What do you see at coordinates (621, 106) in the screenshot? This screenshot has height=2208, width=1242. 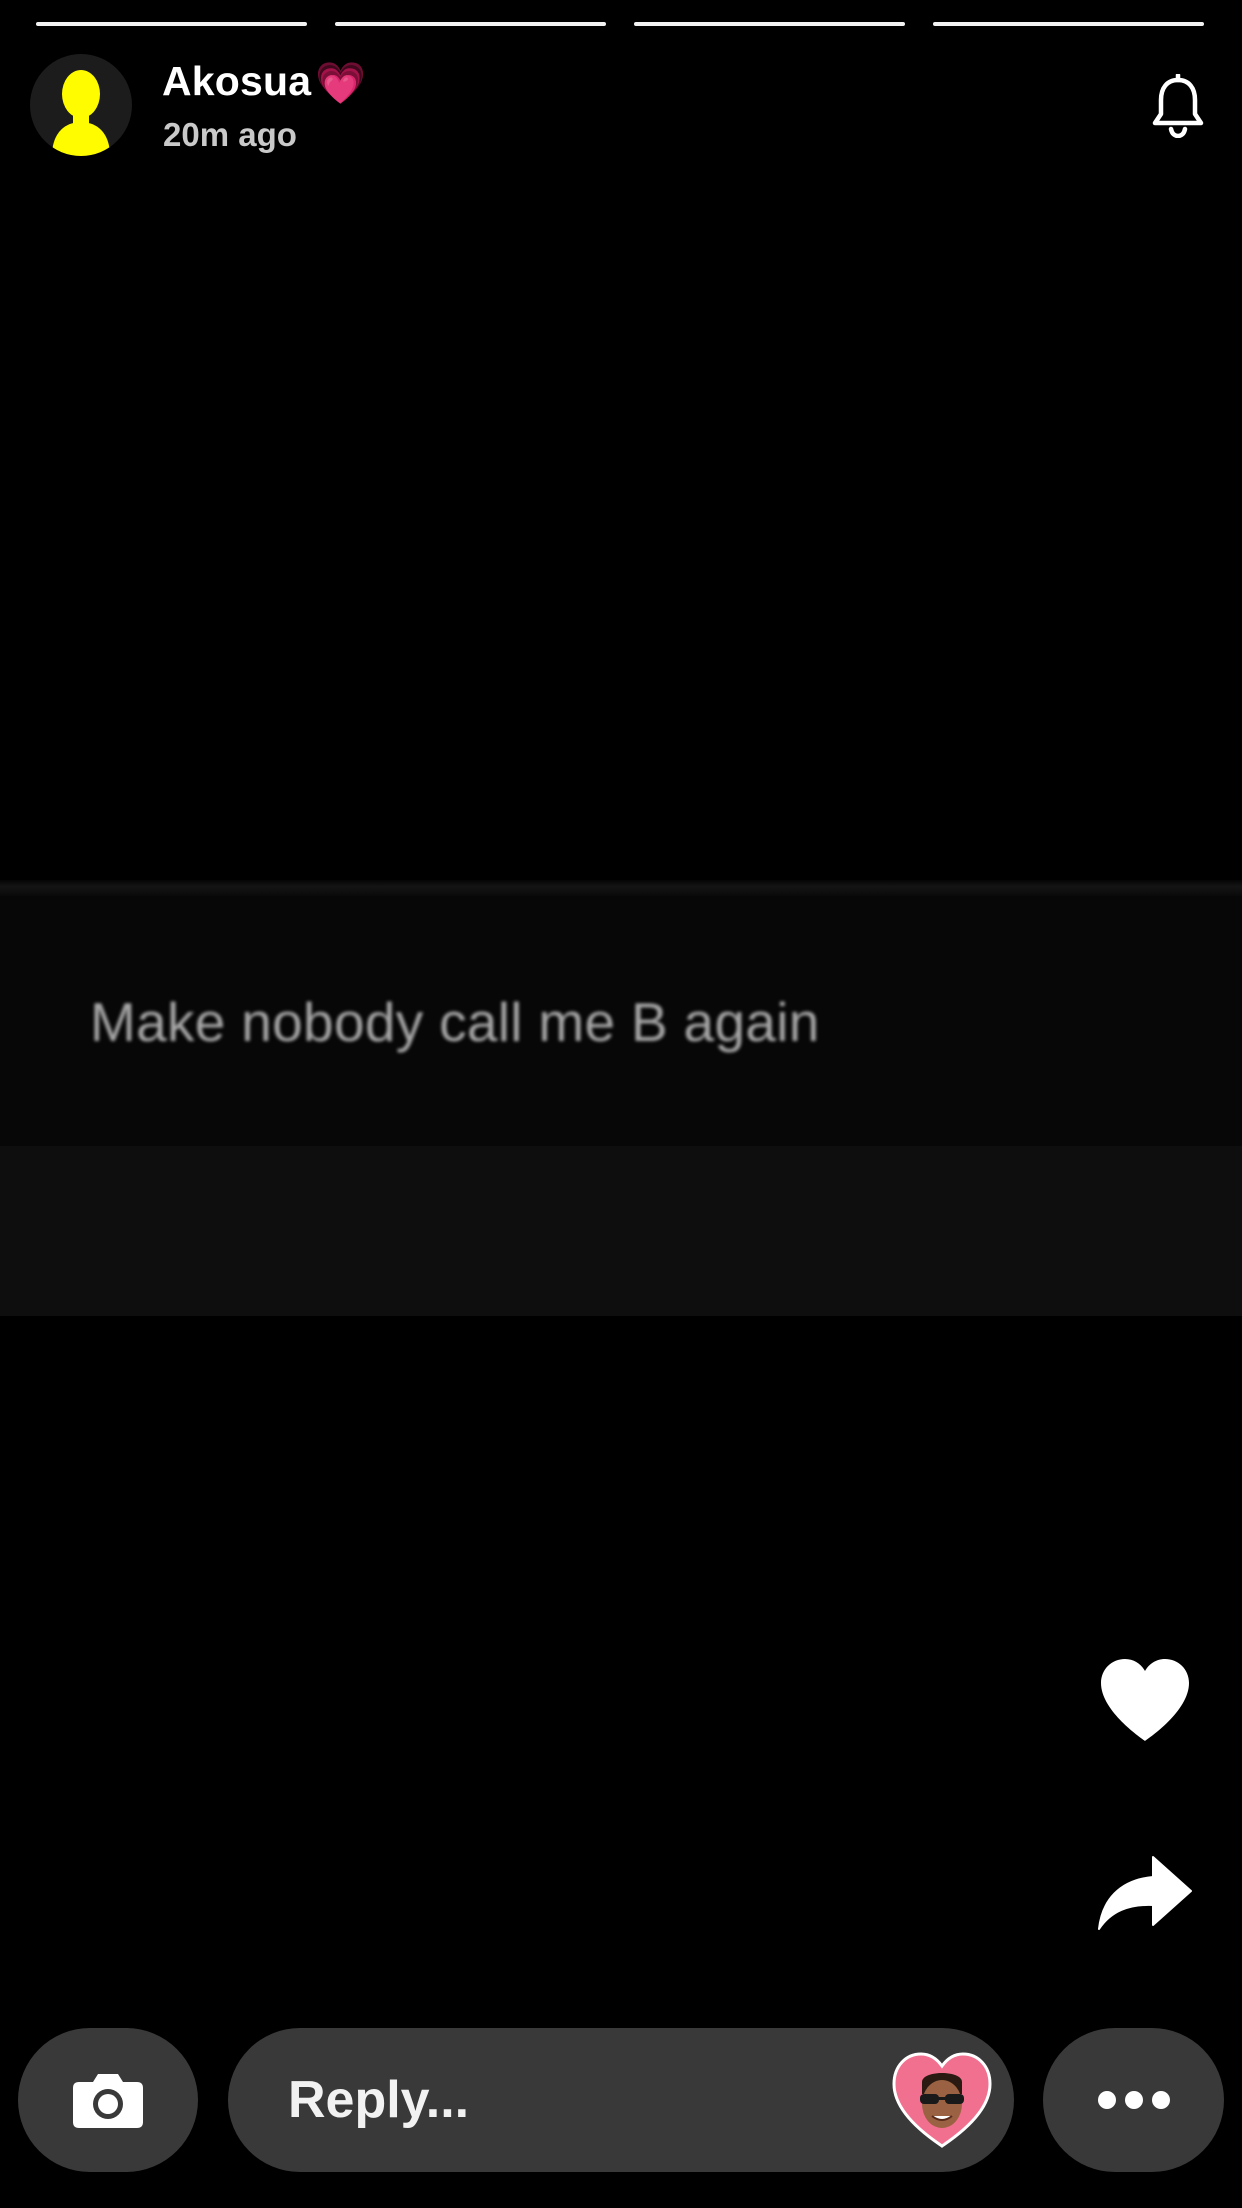 I see `story-header: Akosua💗 20m ago` at bounding box center [621, 106].